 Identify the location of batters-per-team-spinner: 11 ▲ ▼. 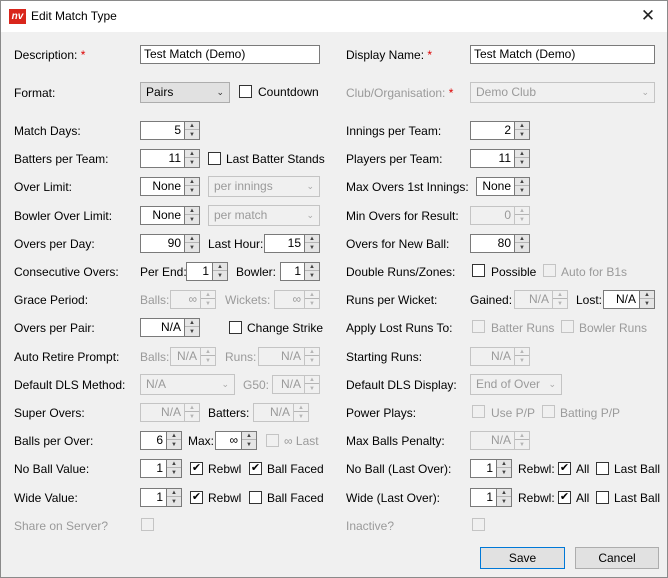
(170, 158).